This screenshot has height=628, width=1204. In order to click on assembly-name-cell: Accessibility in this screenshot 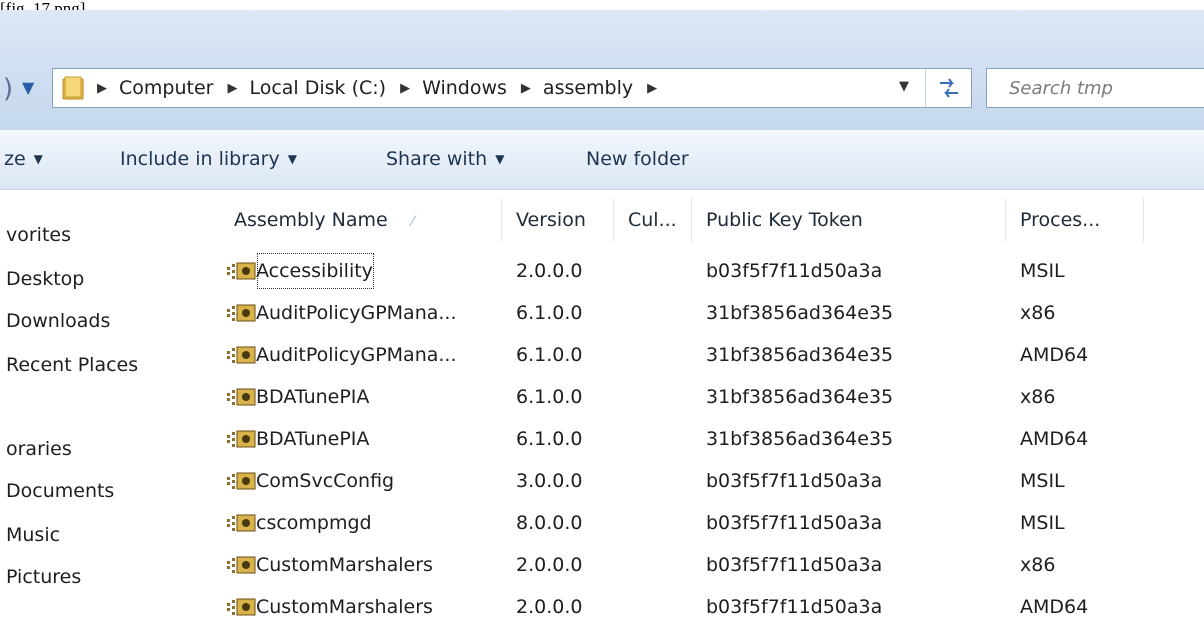, I will do `click(361, 271)`.